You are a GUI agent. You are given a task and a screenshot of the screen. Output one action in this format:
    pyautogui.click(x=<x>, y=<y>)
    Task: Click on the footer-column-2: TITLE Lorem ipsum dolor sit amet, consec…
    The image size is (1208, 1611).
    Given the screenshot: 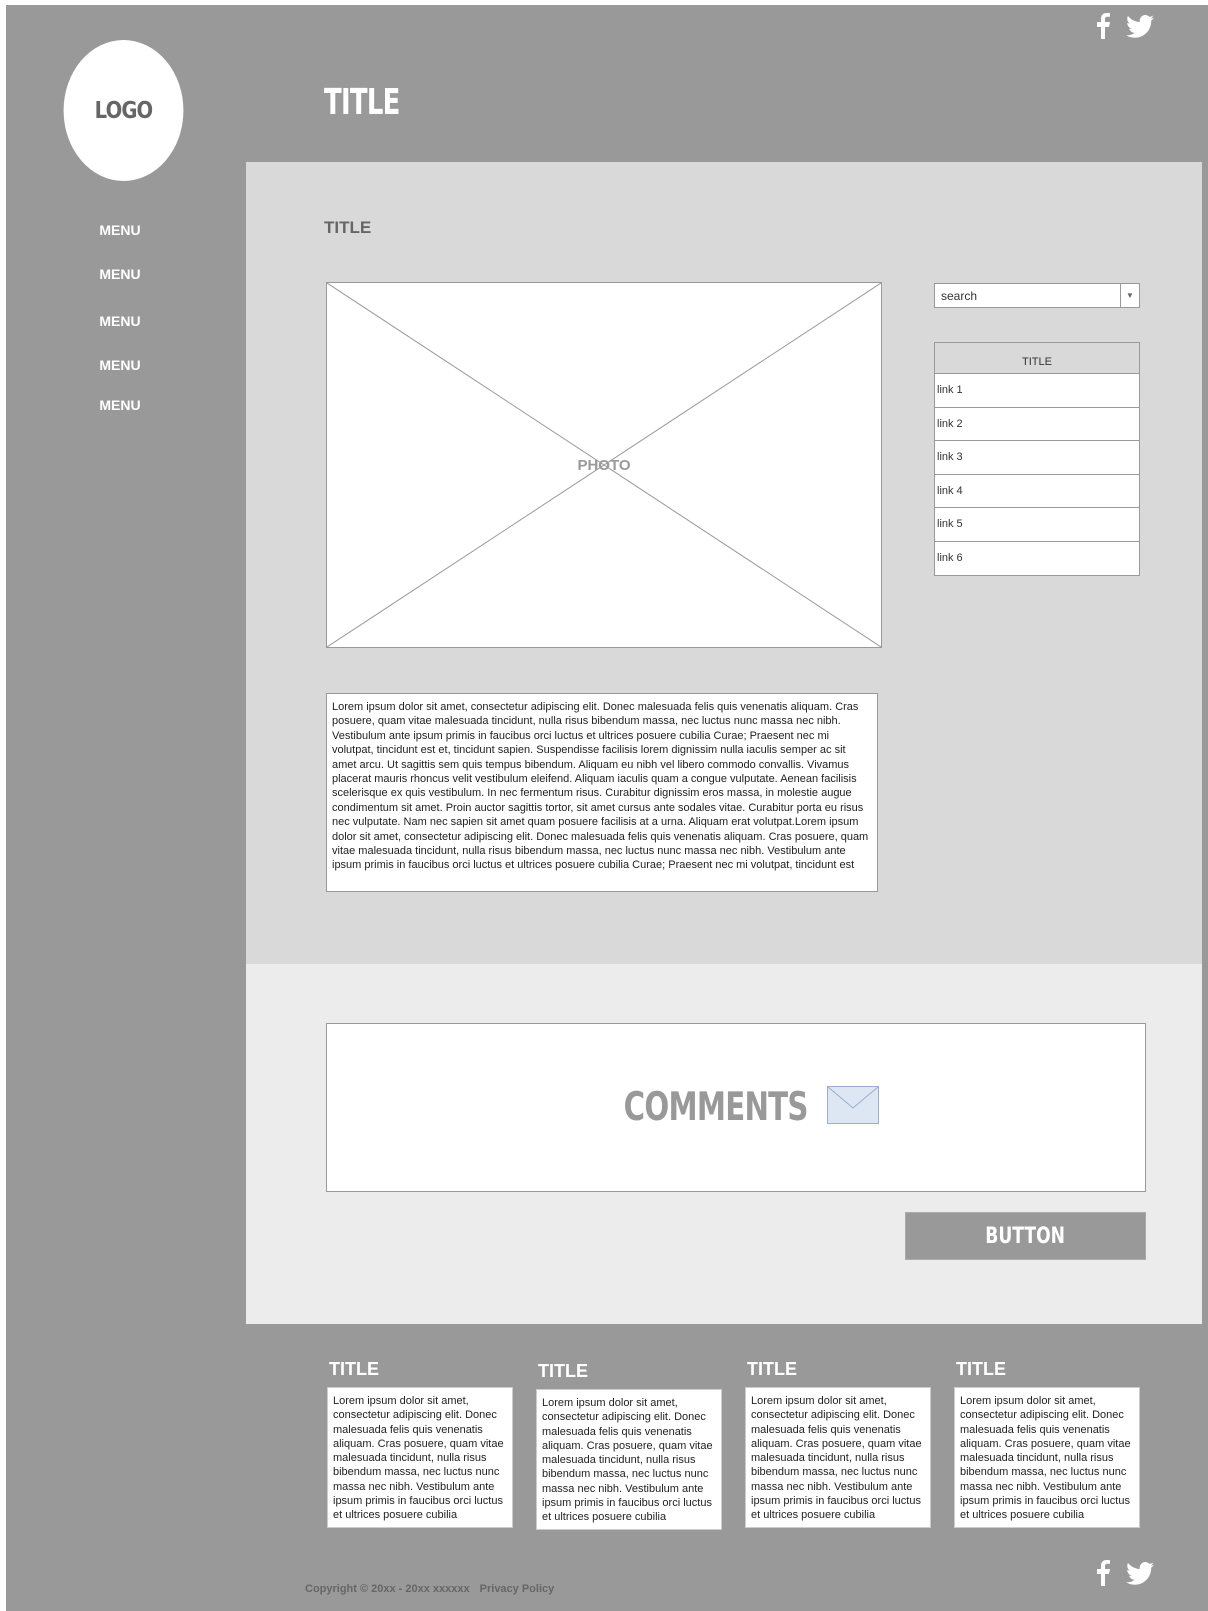 What is the action you would take?
    pyautogui.click(x=629, y=1445)
    